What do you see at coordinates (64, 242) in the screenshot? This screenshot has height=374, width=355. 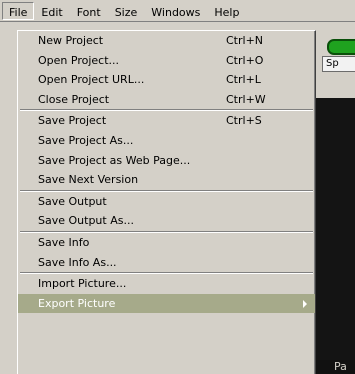 I see `menu-item-label: Save Info` at bounding box center [64, 242].